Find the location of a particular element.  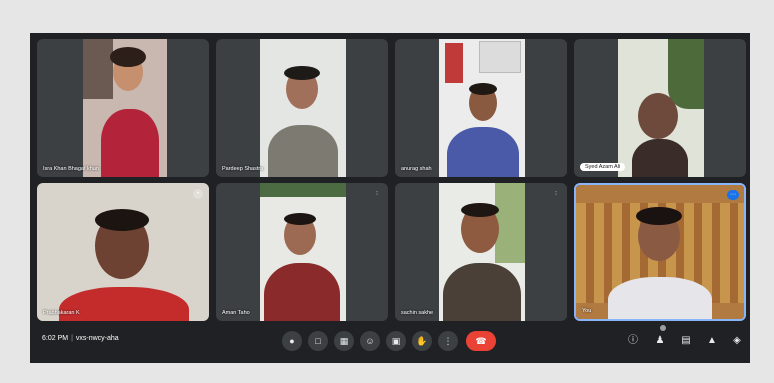

leave-call-button: ☎ is located at coordinates (481, 341).